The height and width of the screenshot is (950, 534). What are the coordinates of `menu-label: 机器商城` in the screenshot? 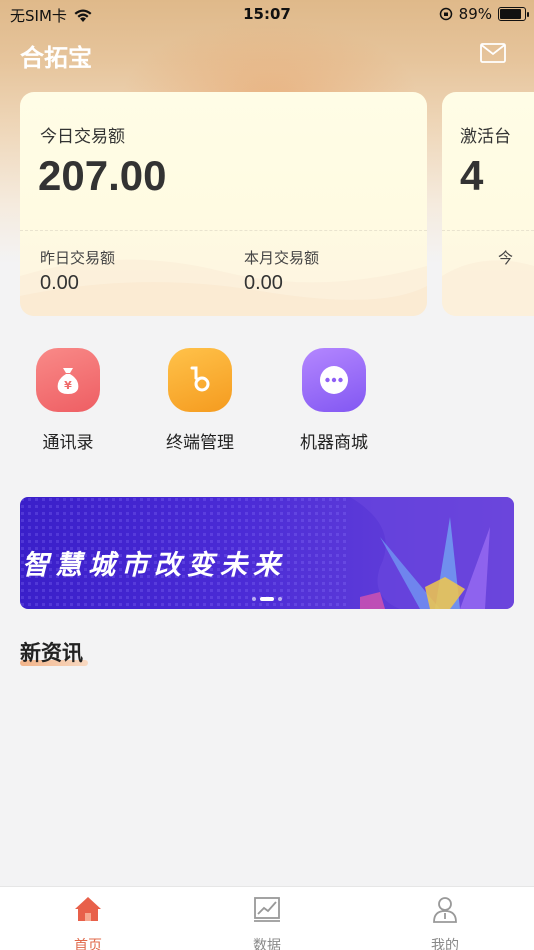 It's located at (334, 443).